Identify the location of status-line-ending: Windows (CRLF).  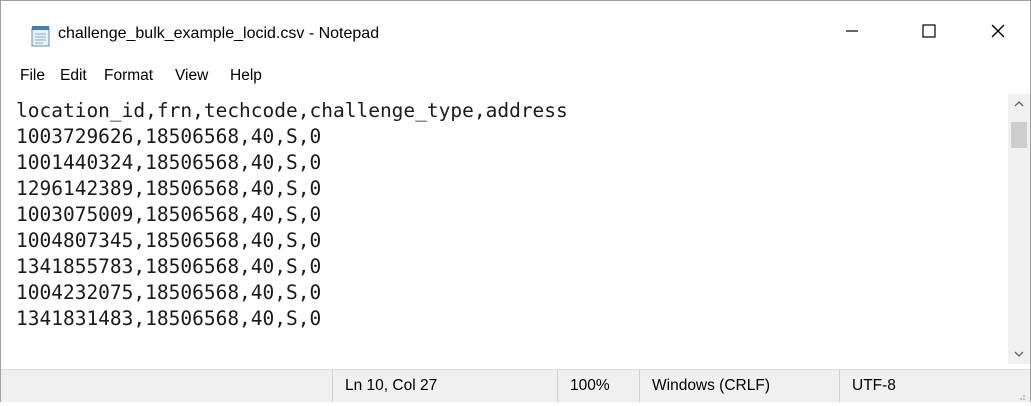
(739, 386).